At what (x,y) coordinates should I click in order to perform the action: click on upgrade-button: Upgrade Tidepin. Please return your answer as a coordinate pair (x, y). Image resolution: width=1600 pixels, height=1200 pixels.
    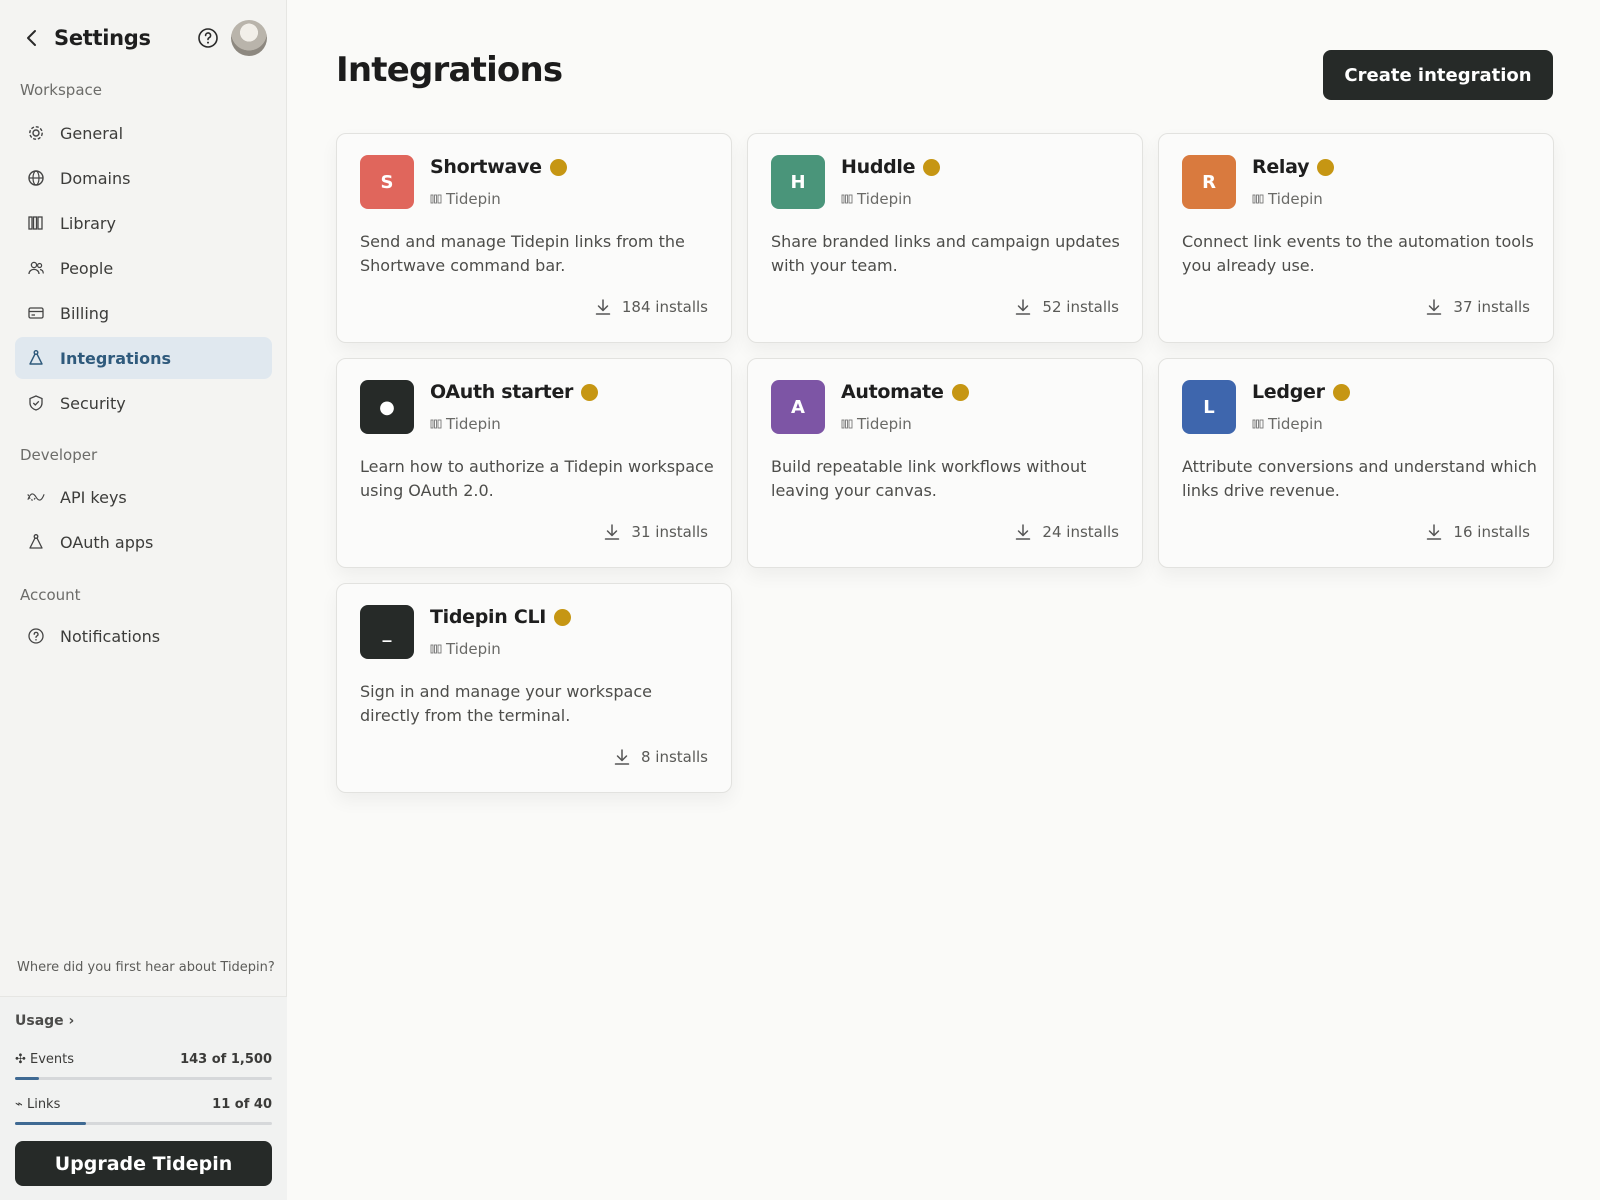
    Looking at the image, I should click on (143, 1163).